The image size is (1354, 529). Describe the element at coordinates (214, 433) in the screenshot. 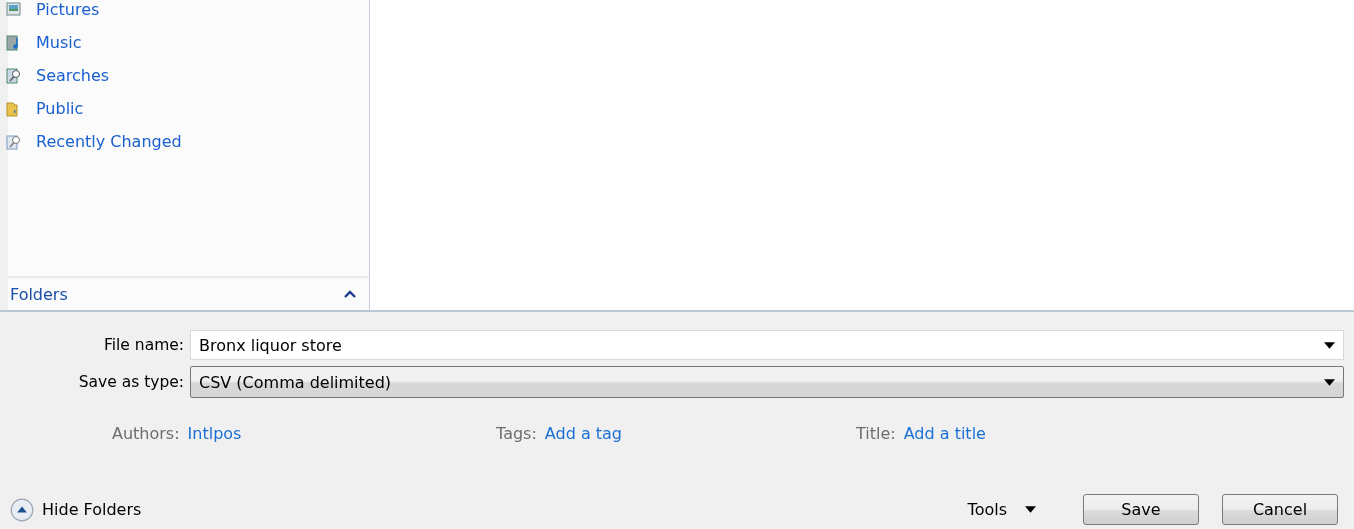

I see `meta-link: Intlpos` at that location.